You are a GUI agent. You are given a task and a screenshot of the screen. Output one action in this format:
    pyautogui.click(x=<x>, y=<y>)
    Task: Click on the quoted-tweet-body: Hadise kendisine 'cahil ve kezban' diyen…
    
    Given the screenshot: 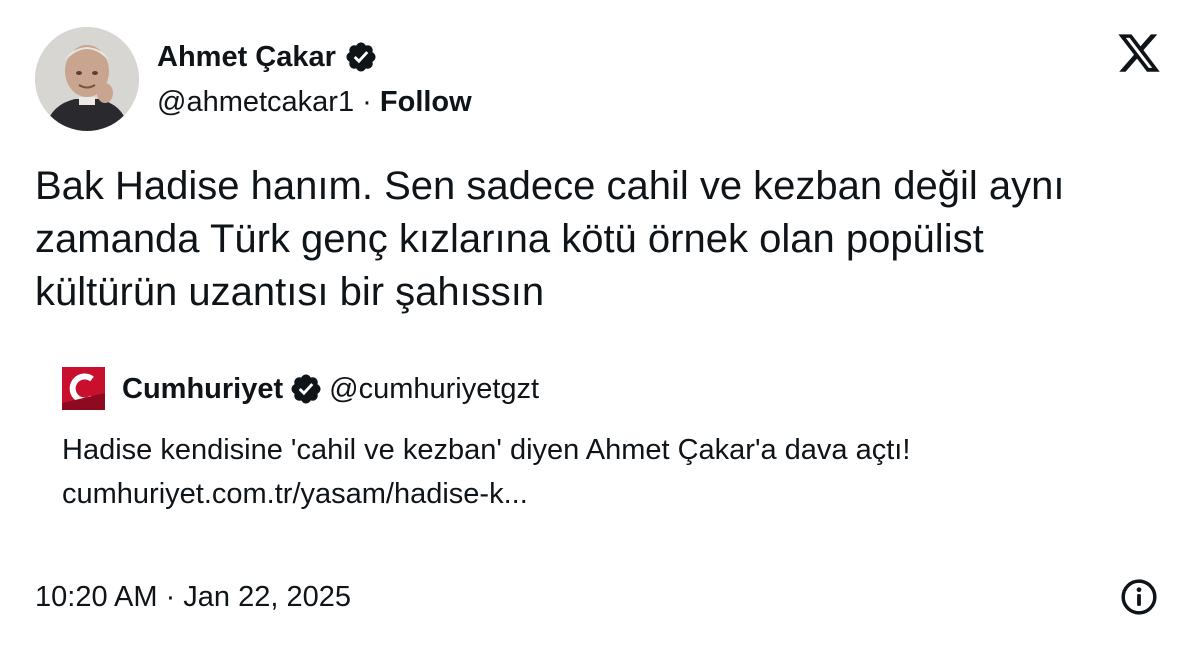 What is the action you would take?
    pyautogui.click(x=602, y=472)
    